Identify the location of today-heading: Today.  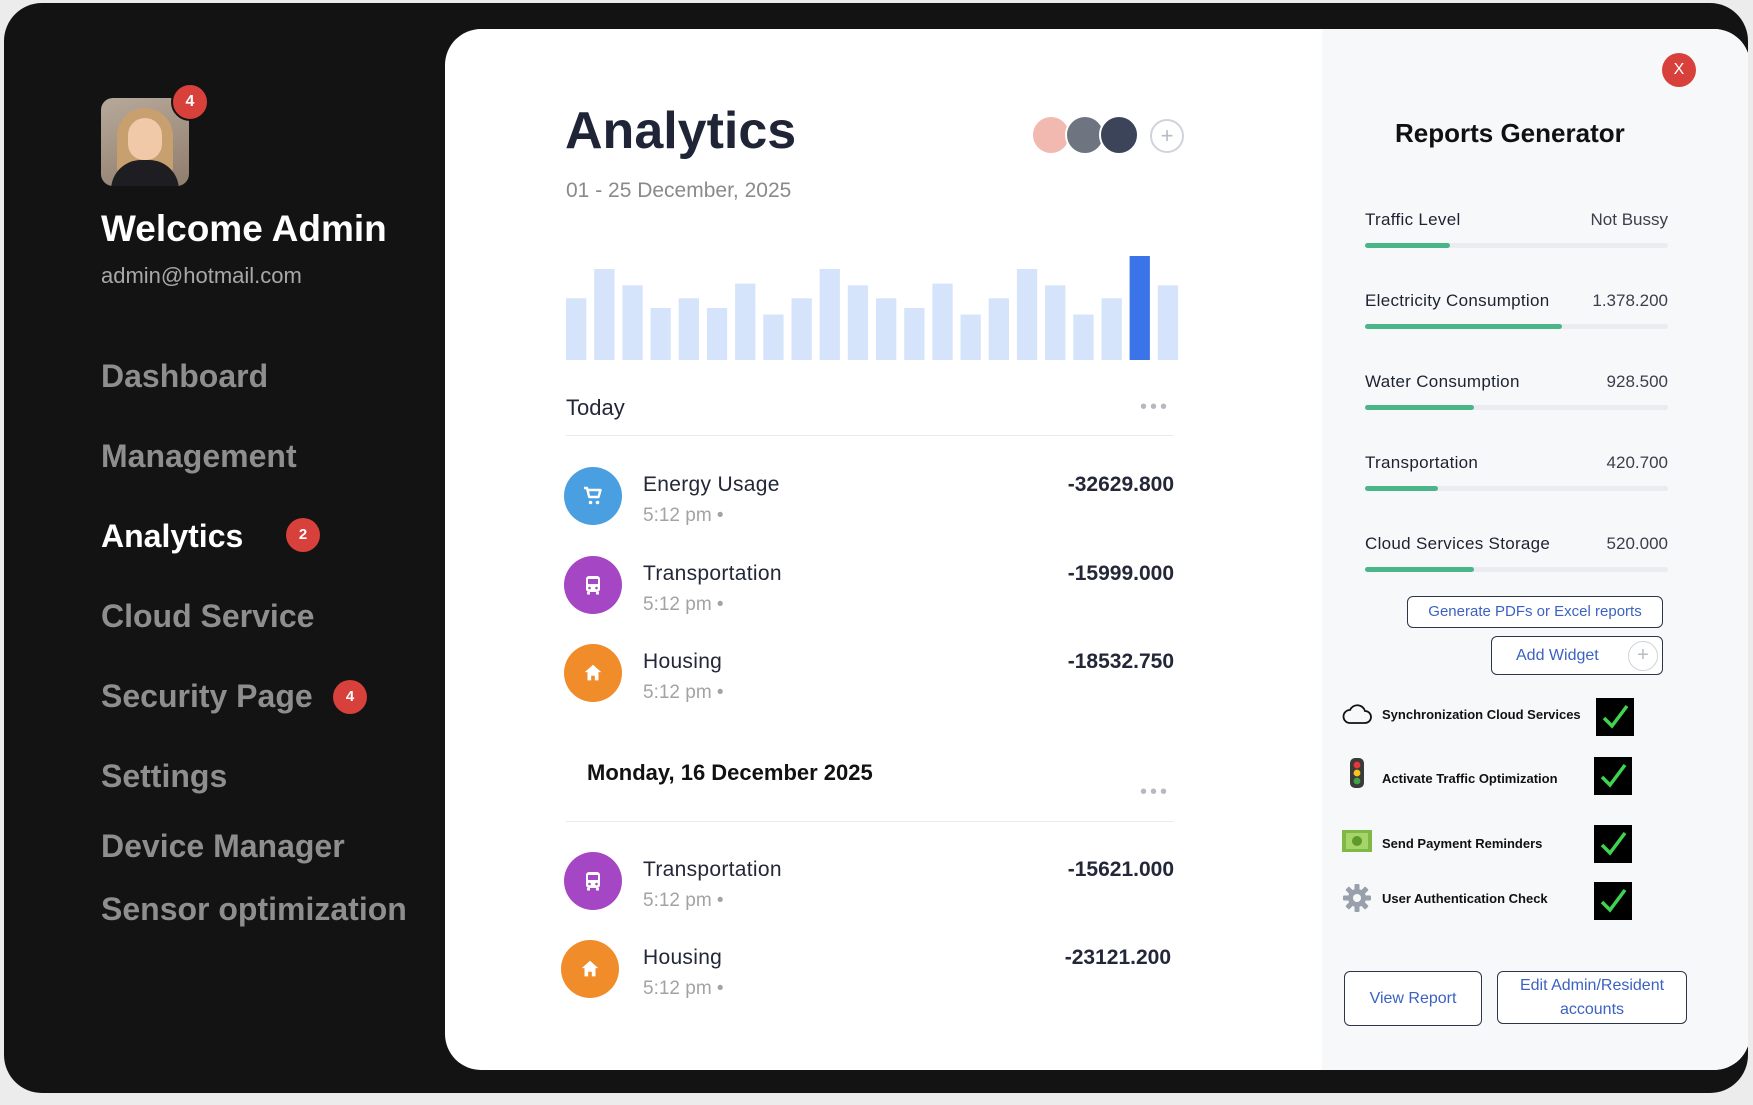
(595, 407).